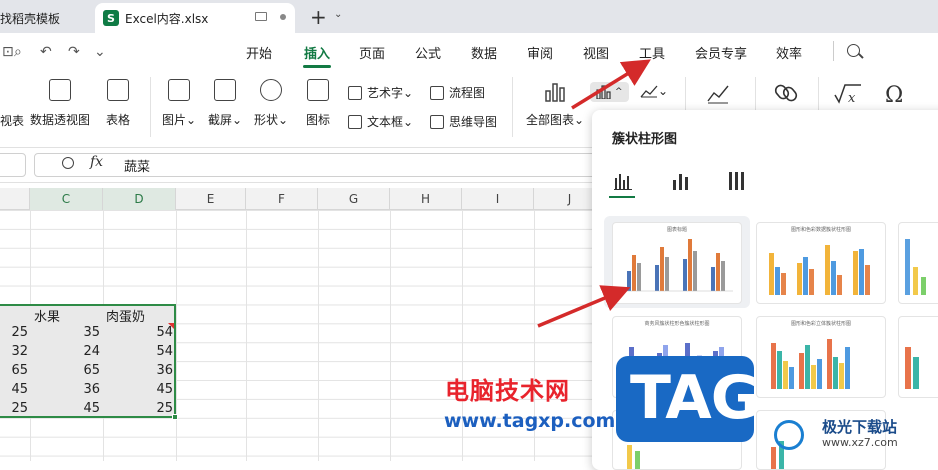 Image resolution: width=938 pixels, height=470 pixels. What do you see at coordinates (860, 427) in the screenshot?
I see `site-name: 极光下载站` at bounding box center [860, 427].